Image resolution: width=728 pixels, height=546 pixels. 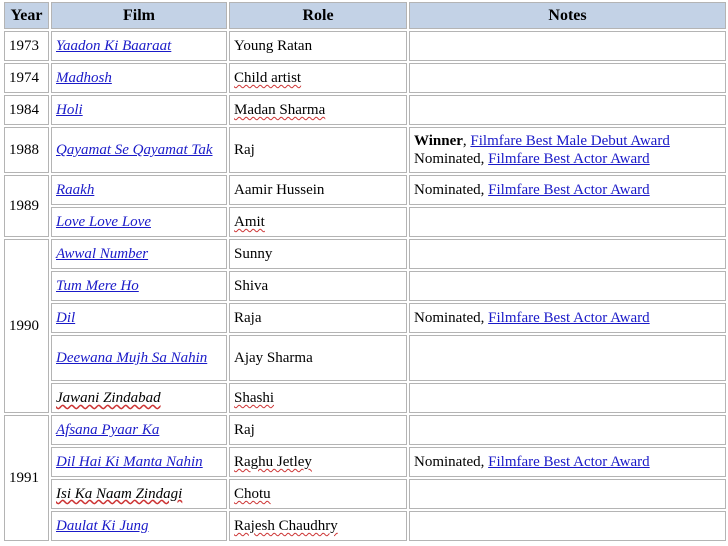 What do you see at coordinates (139, 78) in the screenshot?
I see `film-cell: Madhosh` at bounding box center [139, 78].